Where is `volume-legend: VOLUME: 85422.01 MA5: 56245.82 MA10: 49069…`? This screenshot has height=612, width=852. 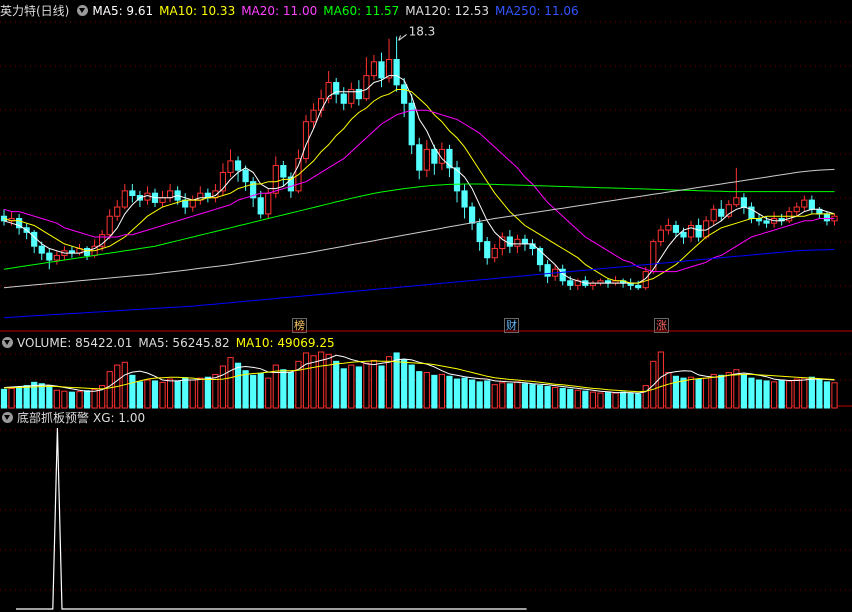 volume-legend: VOLUME: 85422.01 MA5: 56245.82 MA10: 49069… is located at coordinates (170, 343).